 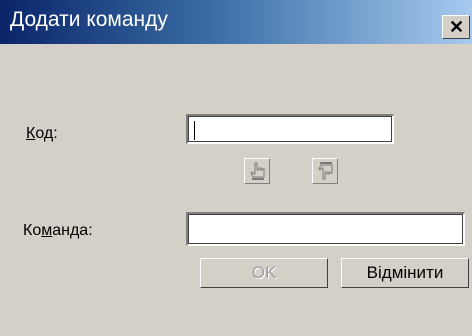 What do you see at coordinates (32, 230) in the screenshot?
I see `command-label-prefix: Ко` at bounding box center [32, 230].